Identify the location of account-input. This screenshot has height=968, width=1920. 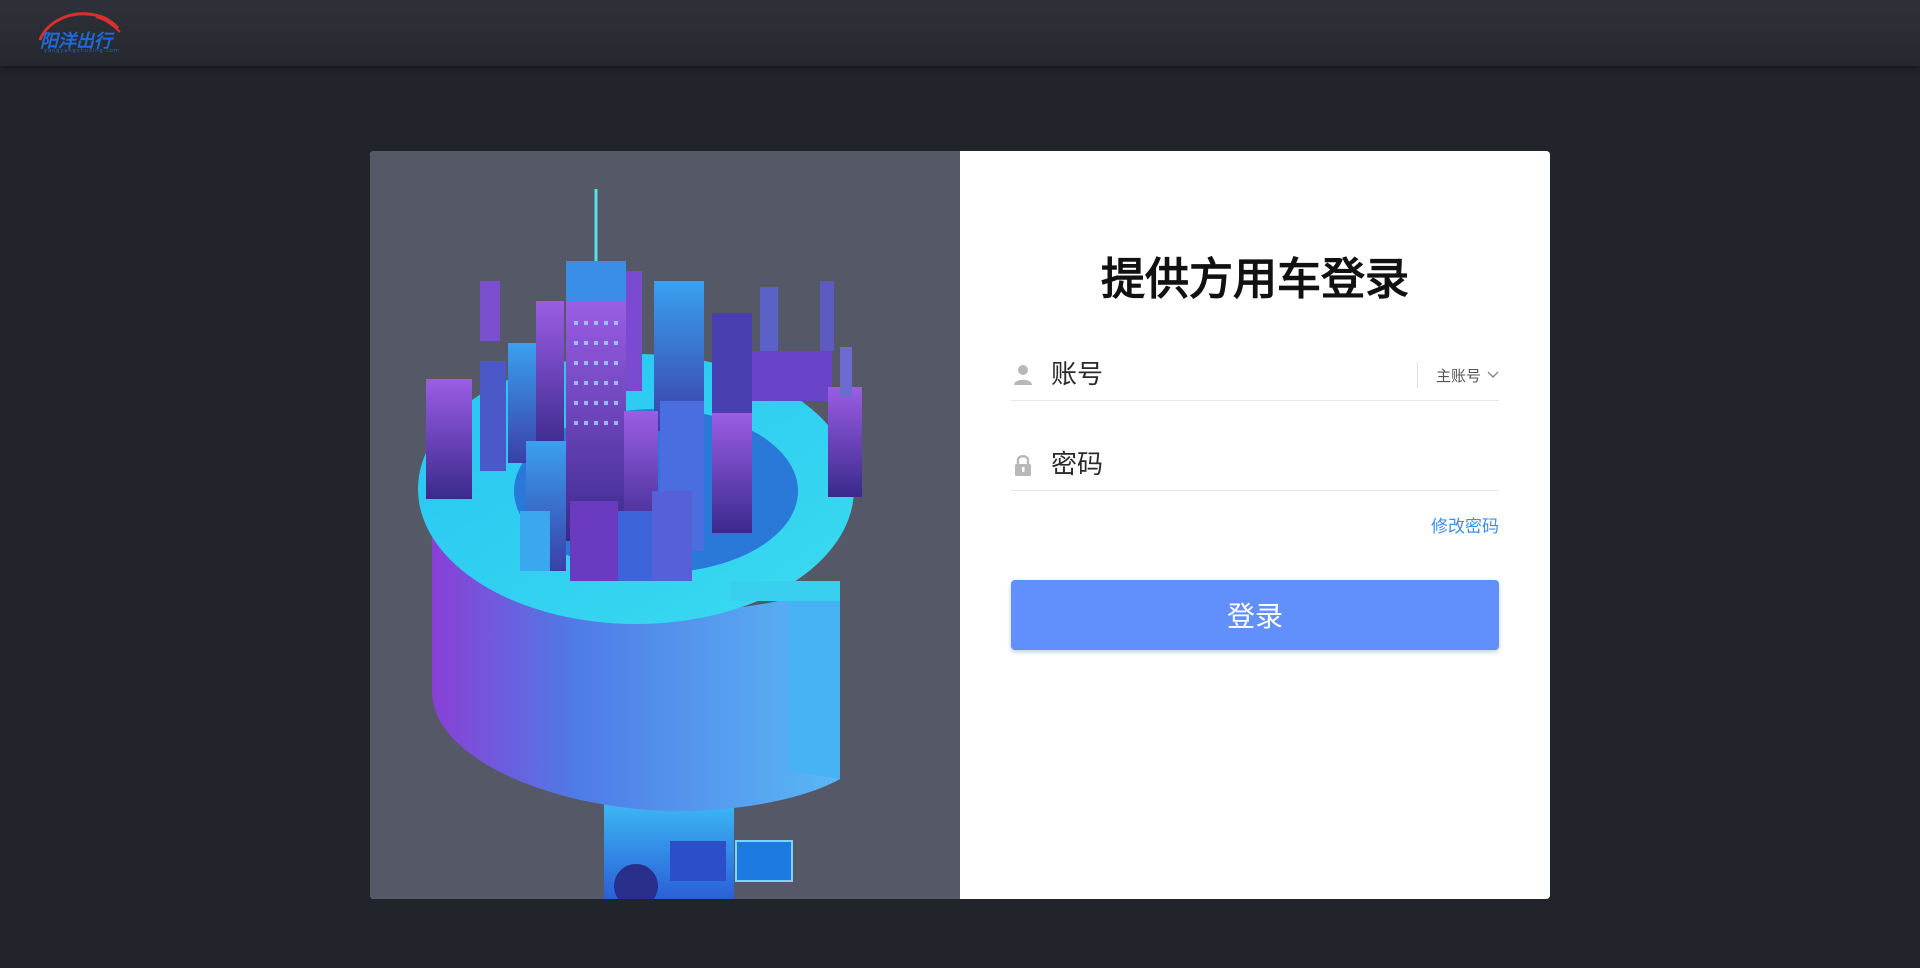
(1221, 375).